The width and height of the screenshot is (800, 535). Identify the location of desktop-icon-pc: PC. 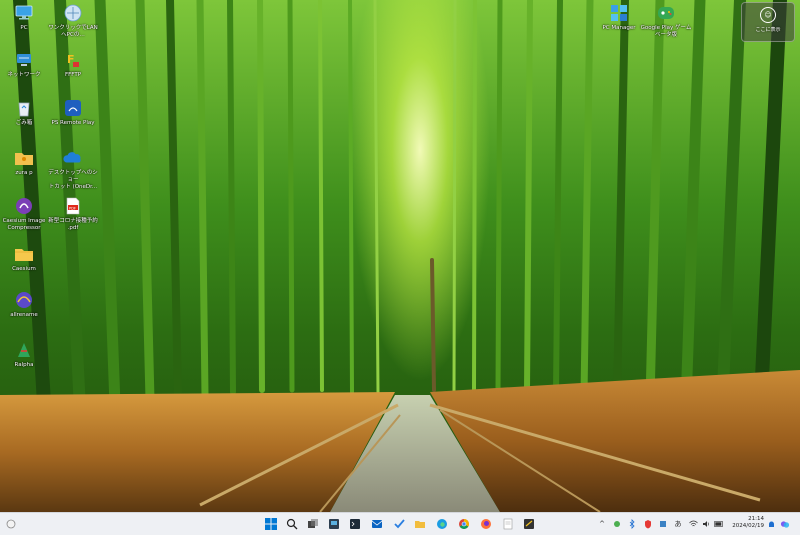
(25, 17).